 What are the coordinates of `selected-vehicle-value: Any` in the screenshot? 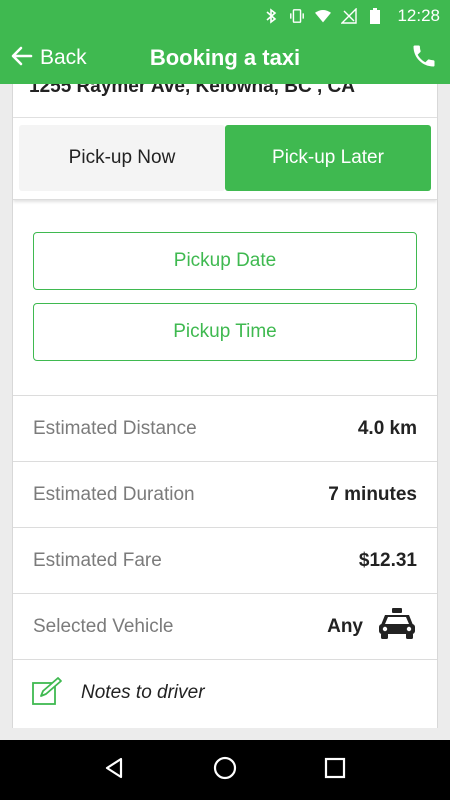 It's located at (345, 626).